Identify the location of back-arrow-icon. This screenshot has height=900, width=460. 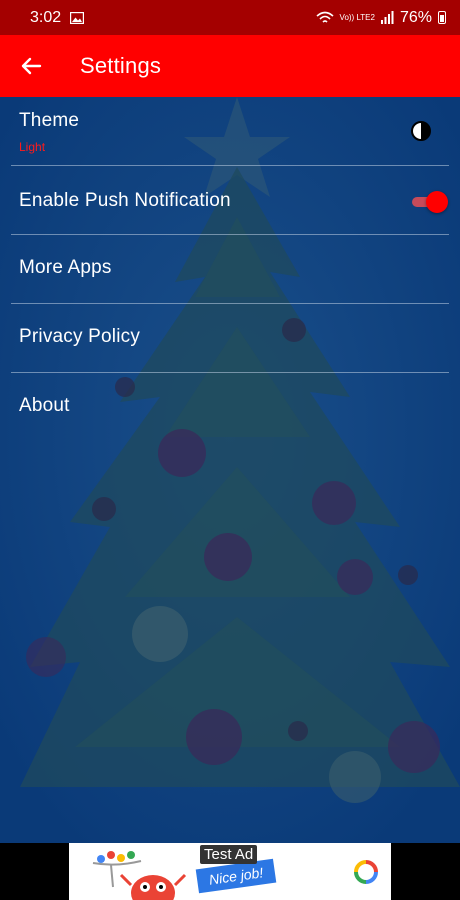
(31, 66).